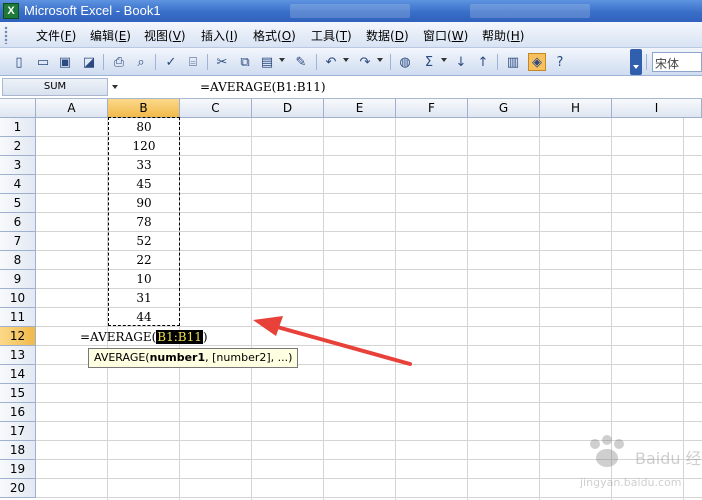  What do you see at coordinates (6, 35) in the screenshot?
I see `toolbar-grip` at bounding box center [6, 35].